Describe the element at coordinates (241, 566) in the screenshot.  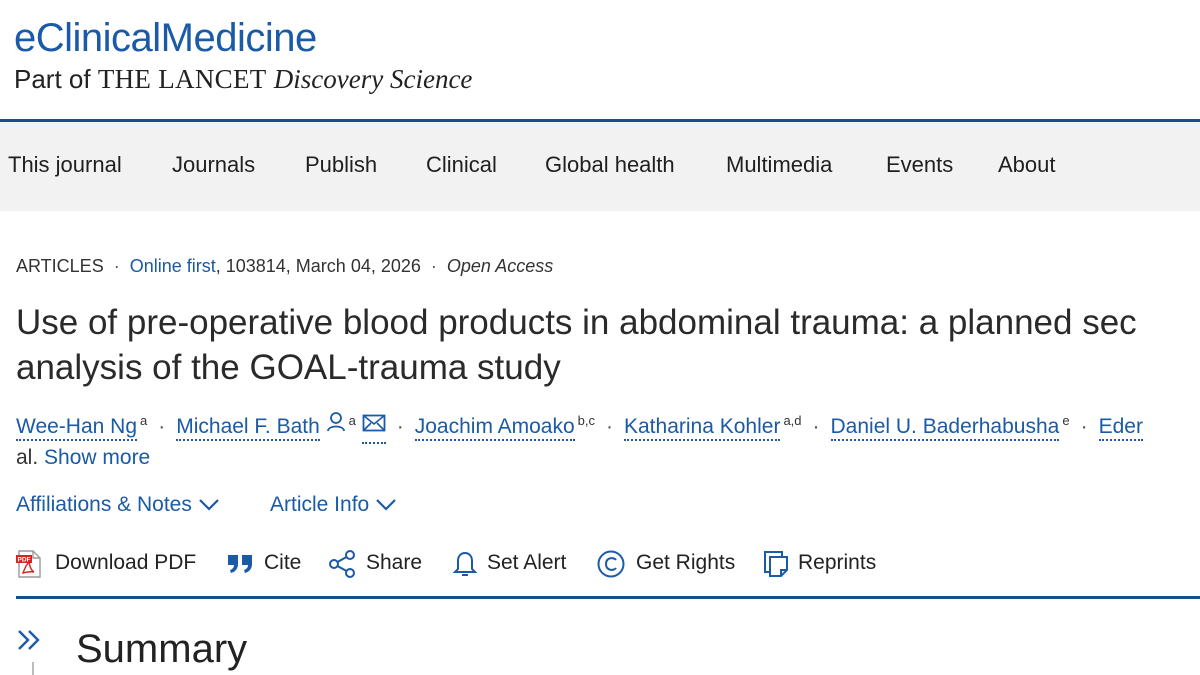
I see `quote-icon` at that location.